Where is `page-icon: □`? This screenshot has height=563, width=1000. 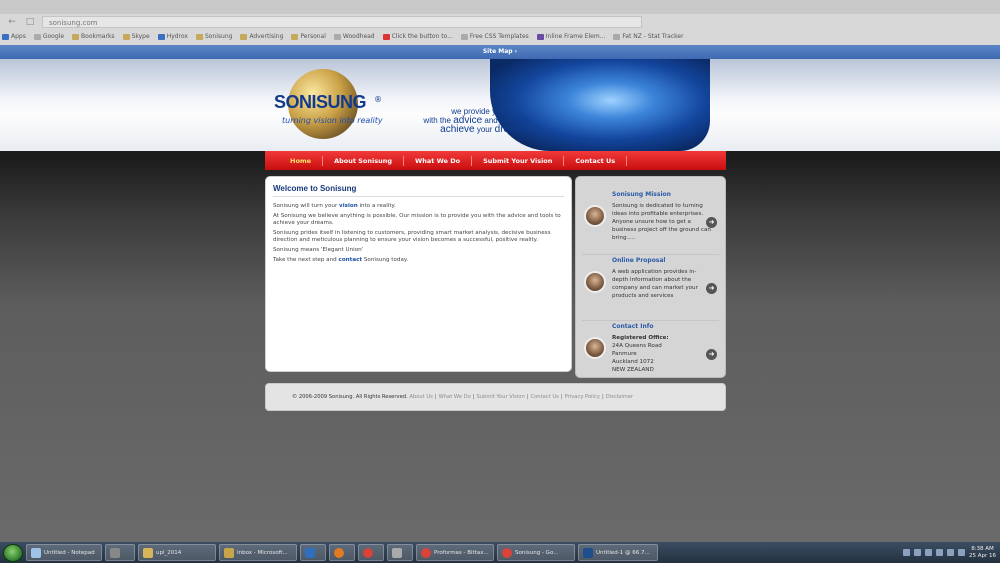 page-icon: □ is located at coordinates (30, 22).